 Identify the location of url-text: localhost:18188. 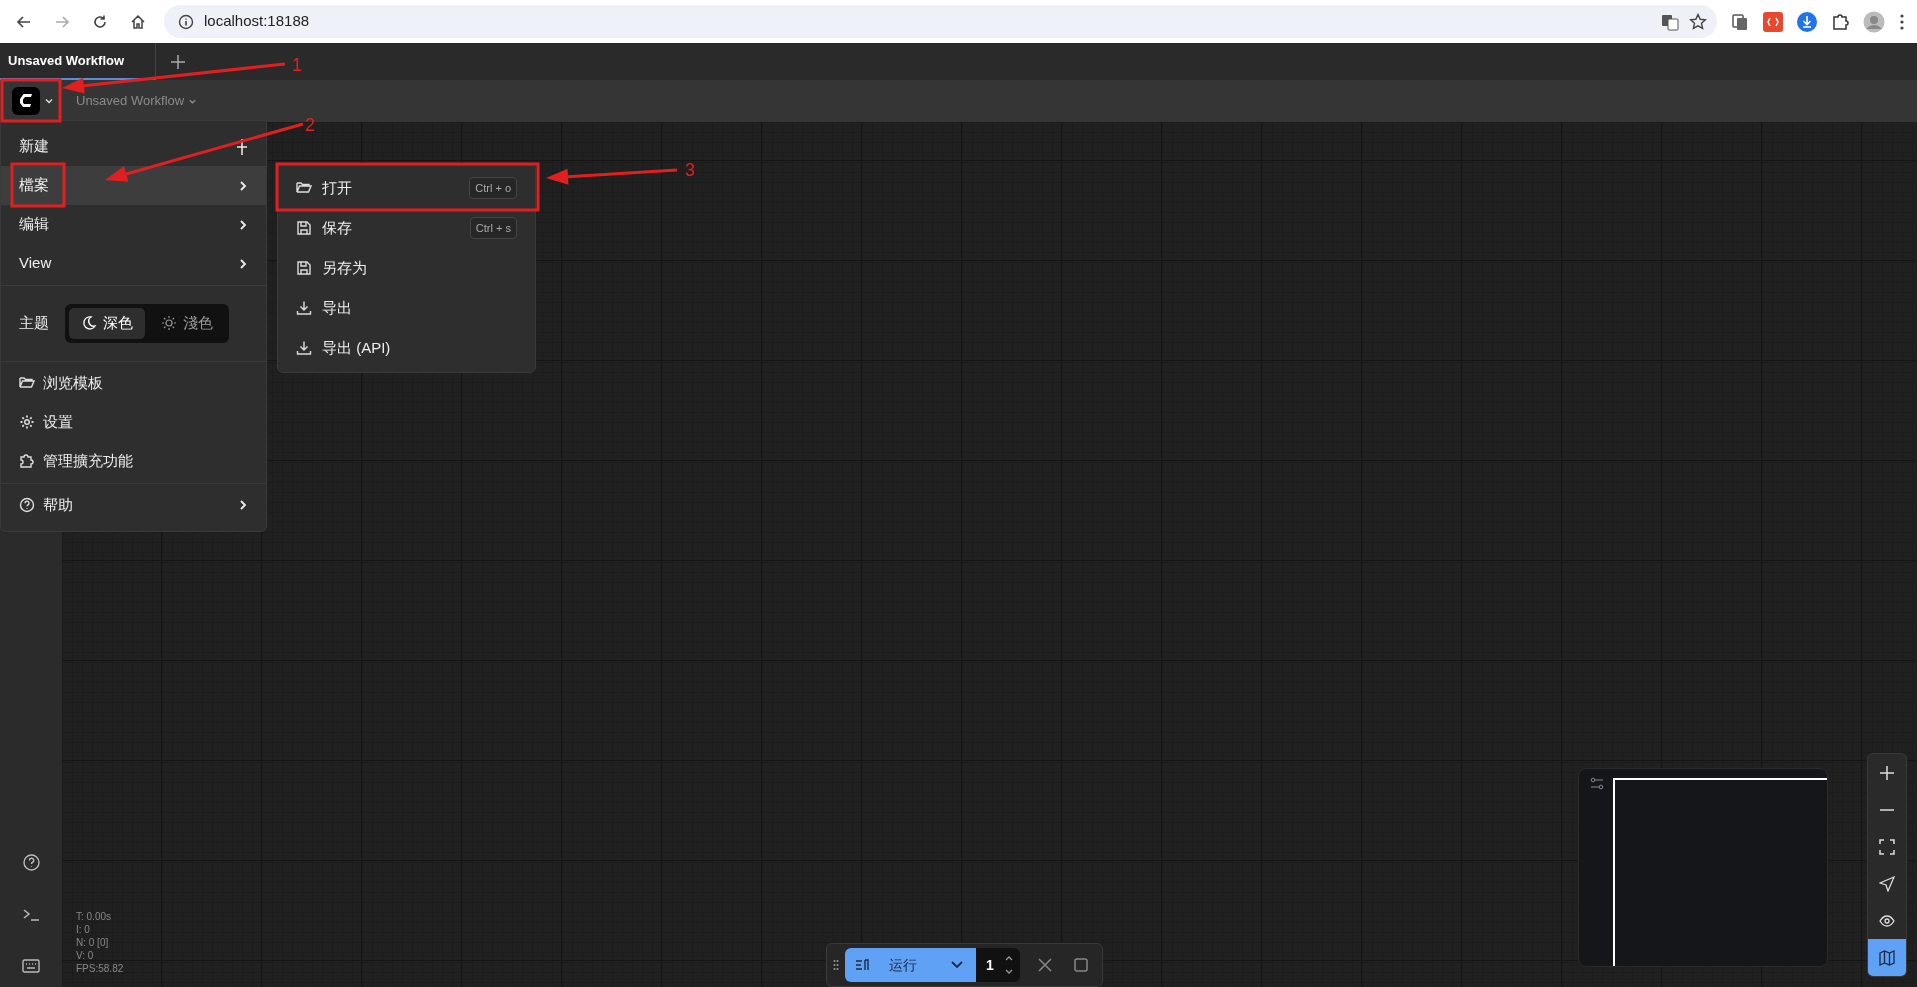
(257, 21).